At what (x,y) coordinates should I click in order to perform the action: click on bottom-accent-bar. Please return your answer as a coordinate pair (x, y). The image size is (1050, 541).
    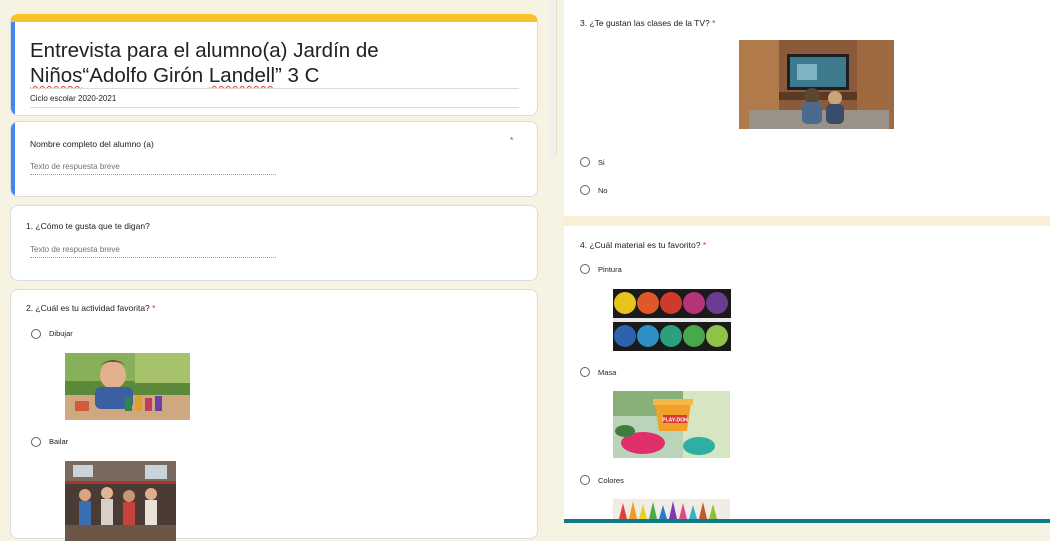
    Looking at the image, I should click on (807, 521).